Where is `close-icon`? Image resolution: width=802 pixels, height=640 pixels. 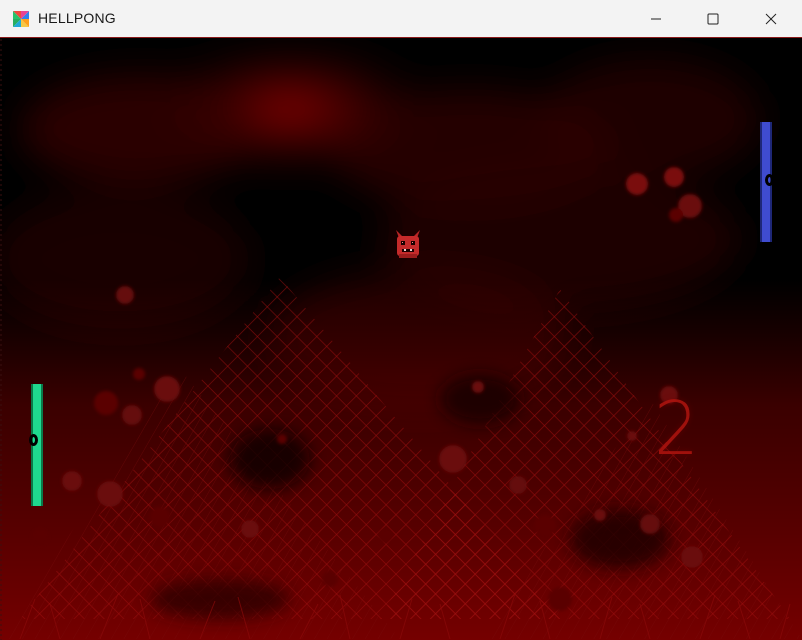
close-icon is located at coordinates (771, 19).